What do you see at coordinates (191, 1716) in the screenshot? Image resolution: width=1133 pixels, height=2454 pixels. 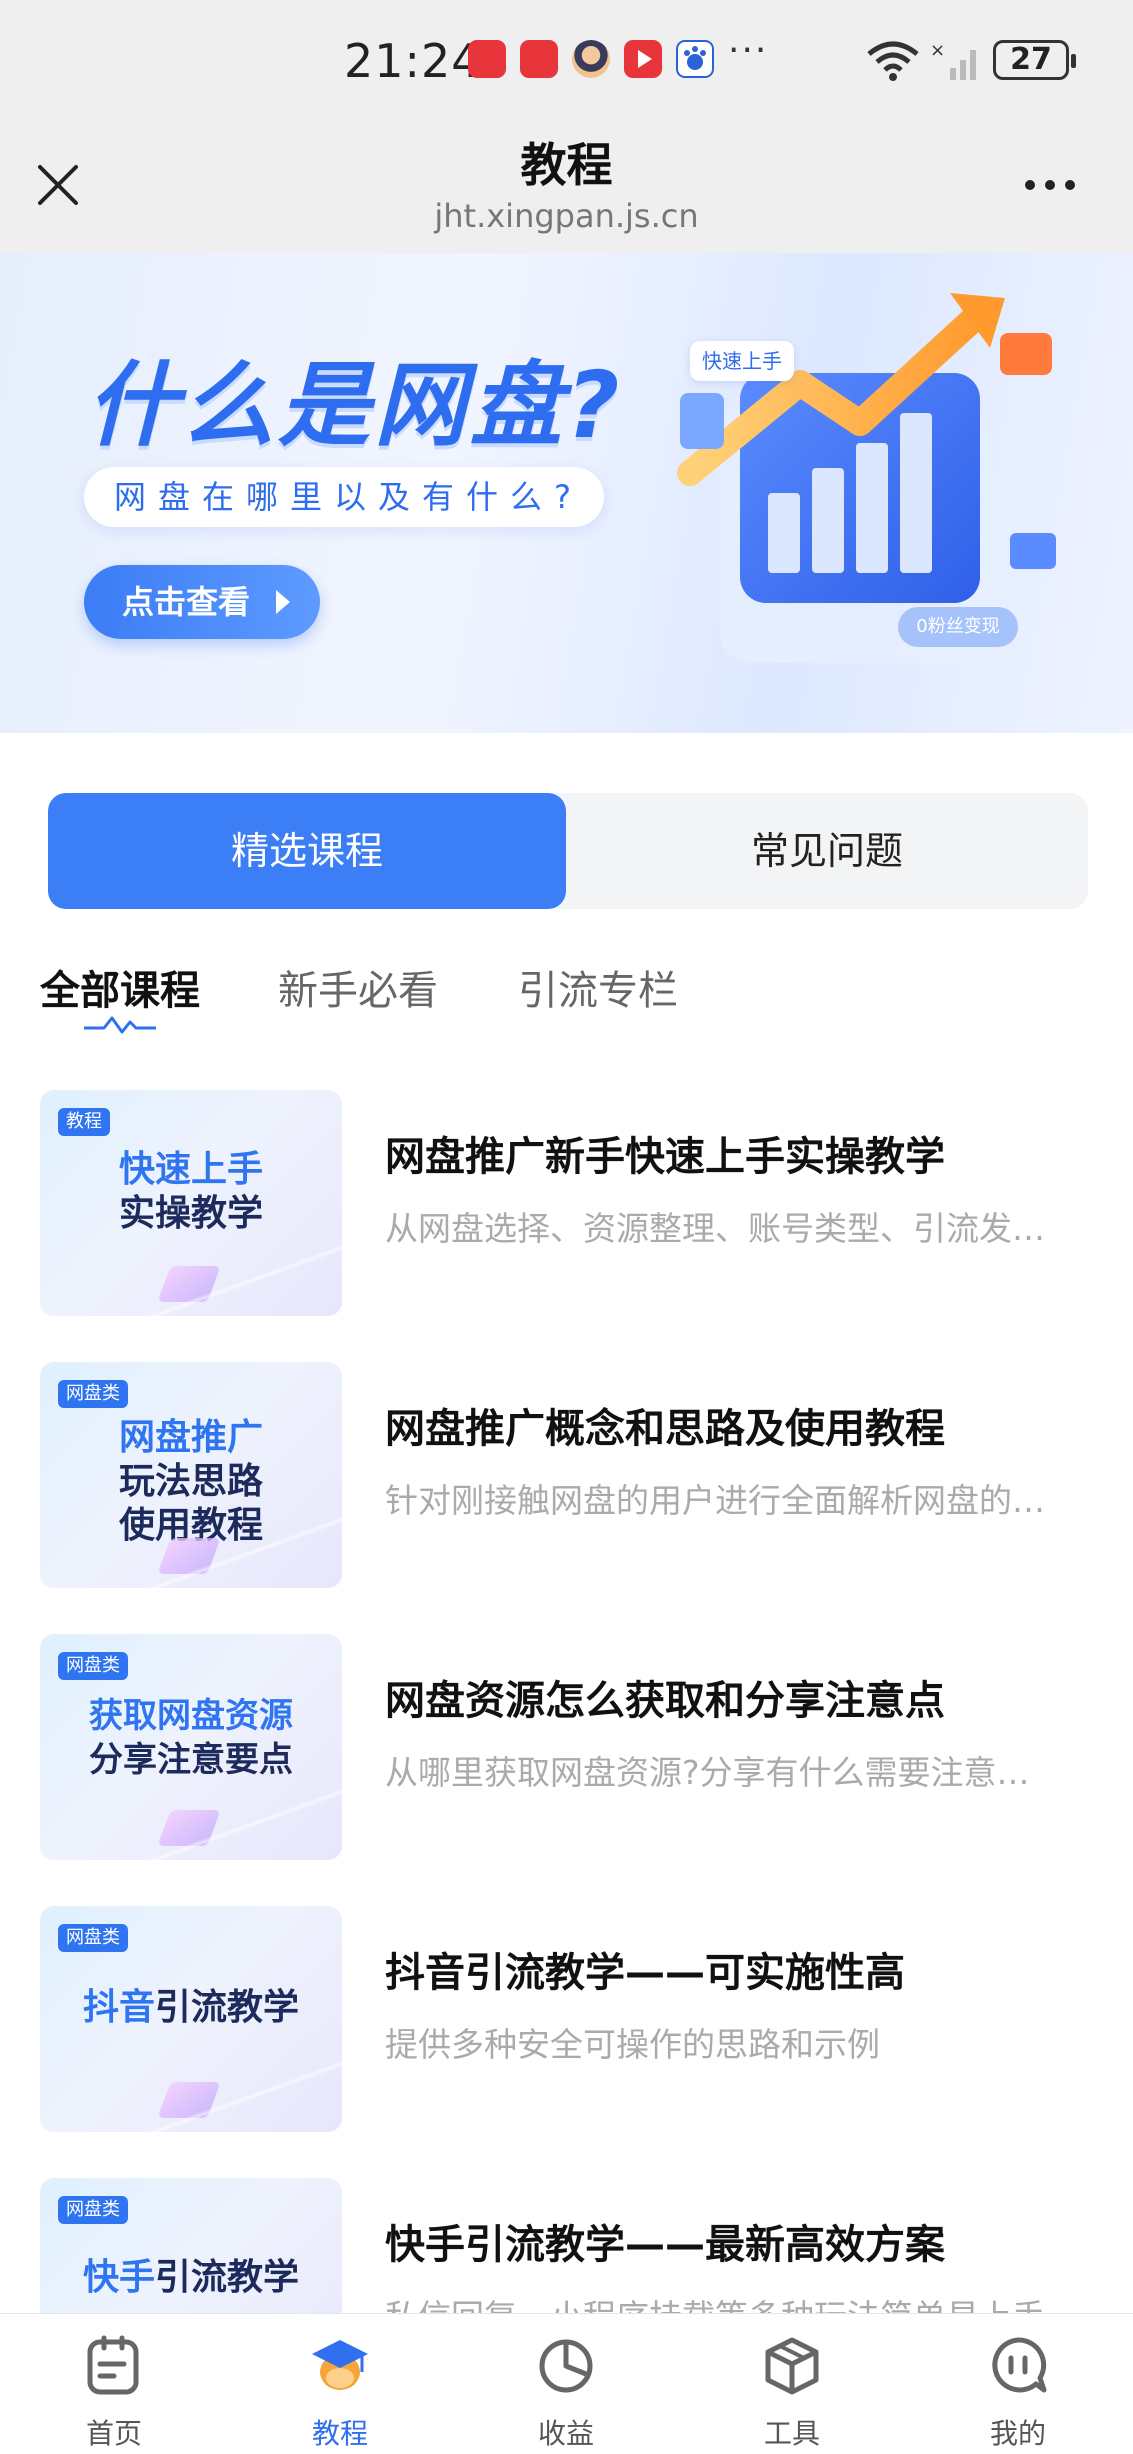 I see `thumbnail-title-line1: 获取网盘资源` at bounding box center [191, 1716].